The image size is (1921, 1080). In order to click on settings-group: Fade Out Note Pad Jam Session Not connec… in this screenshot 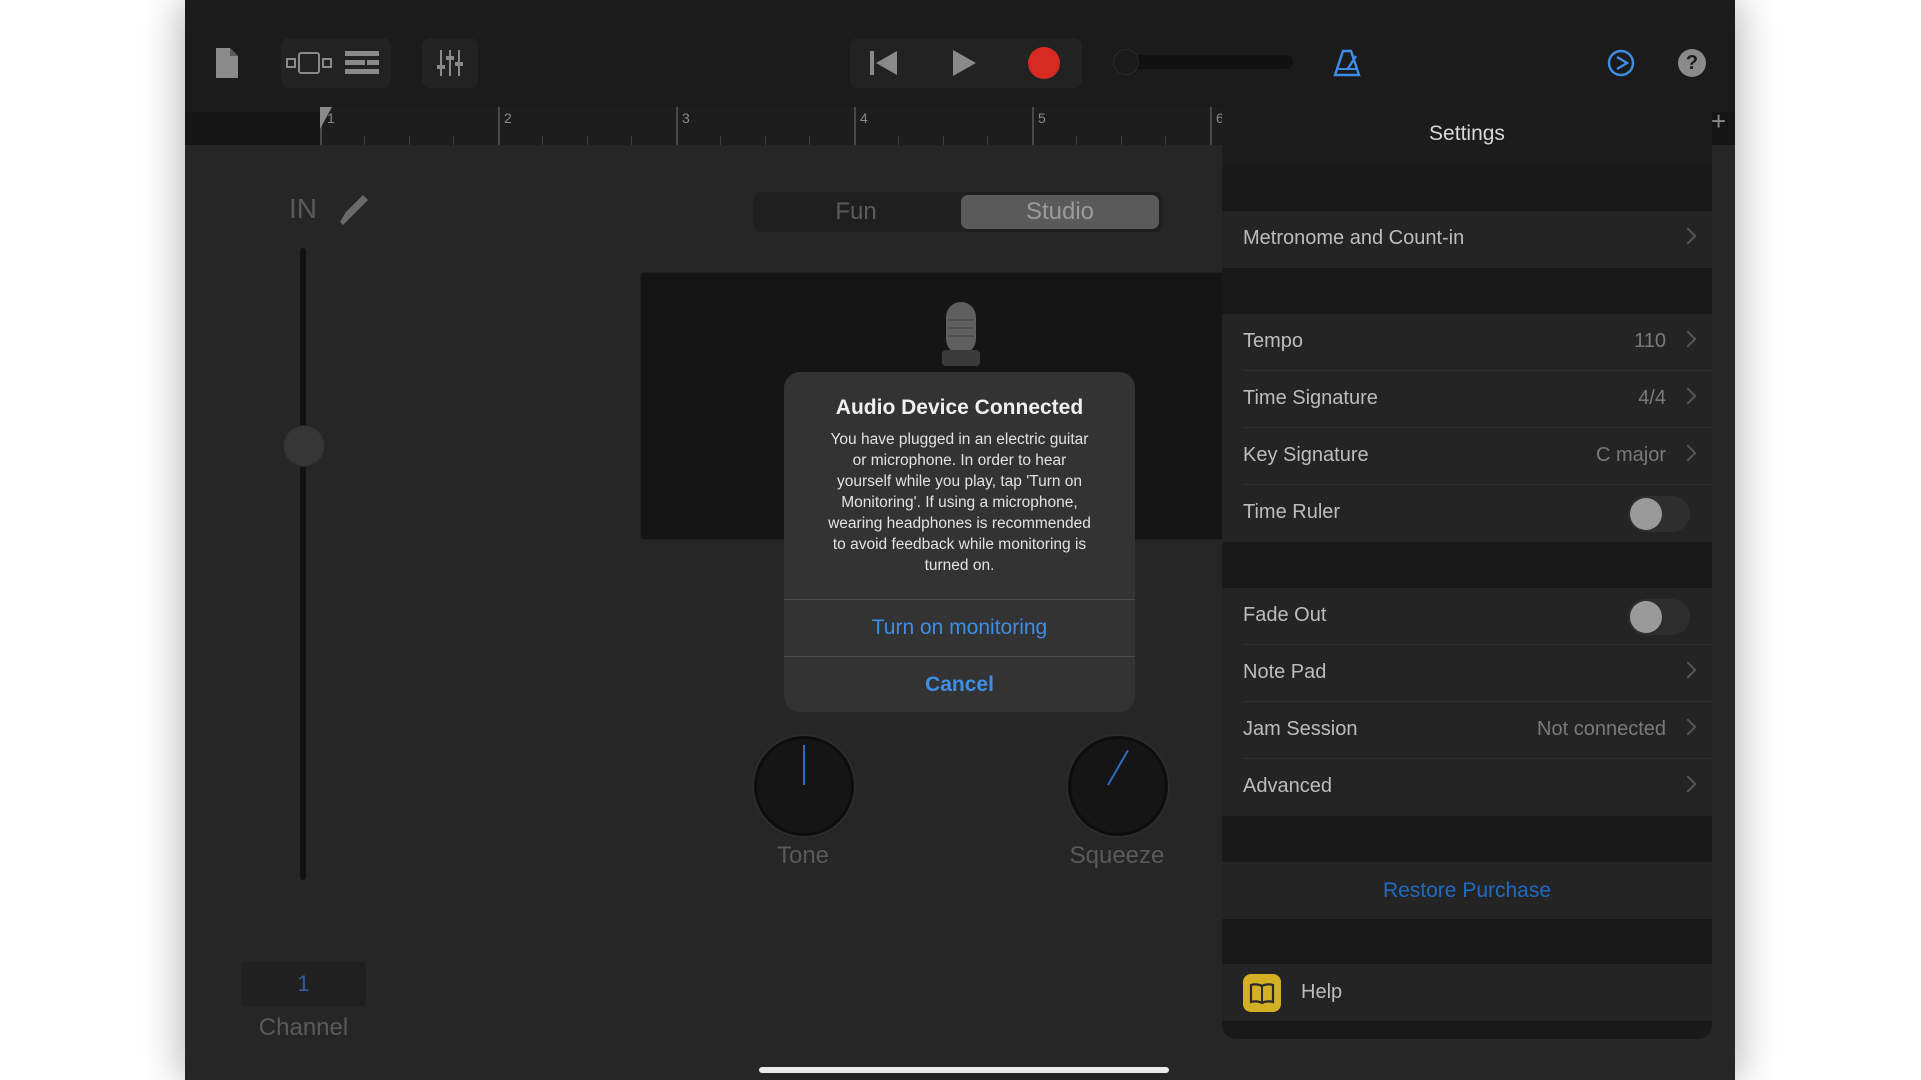, I will do `click(1467, 702)`.